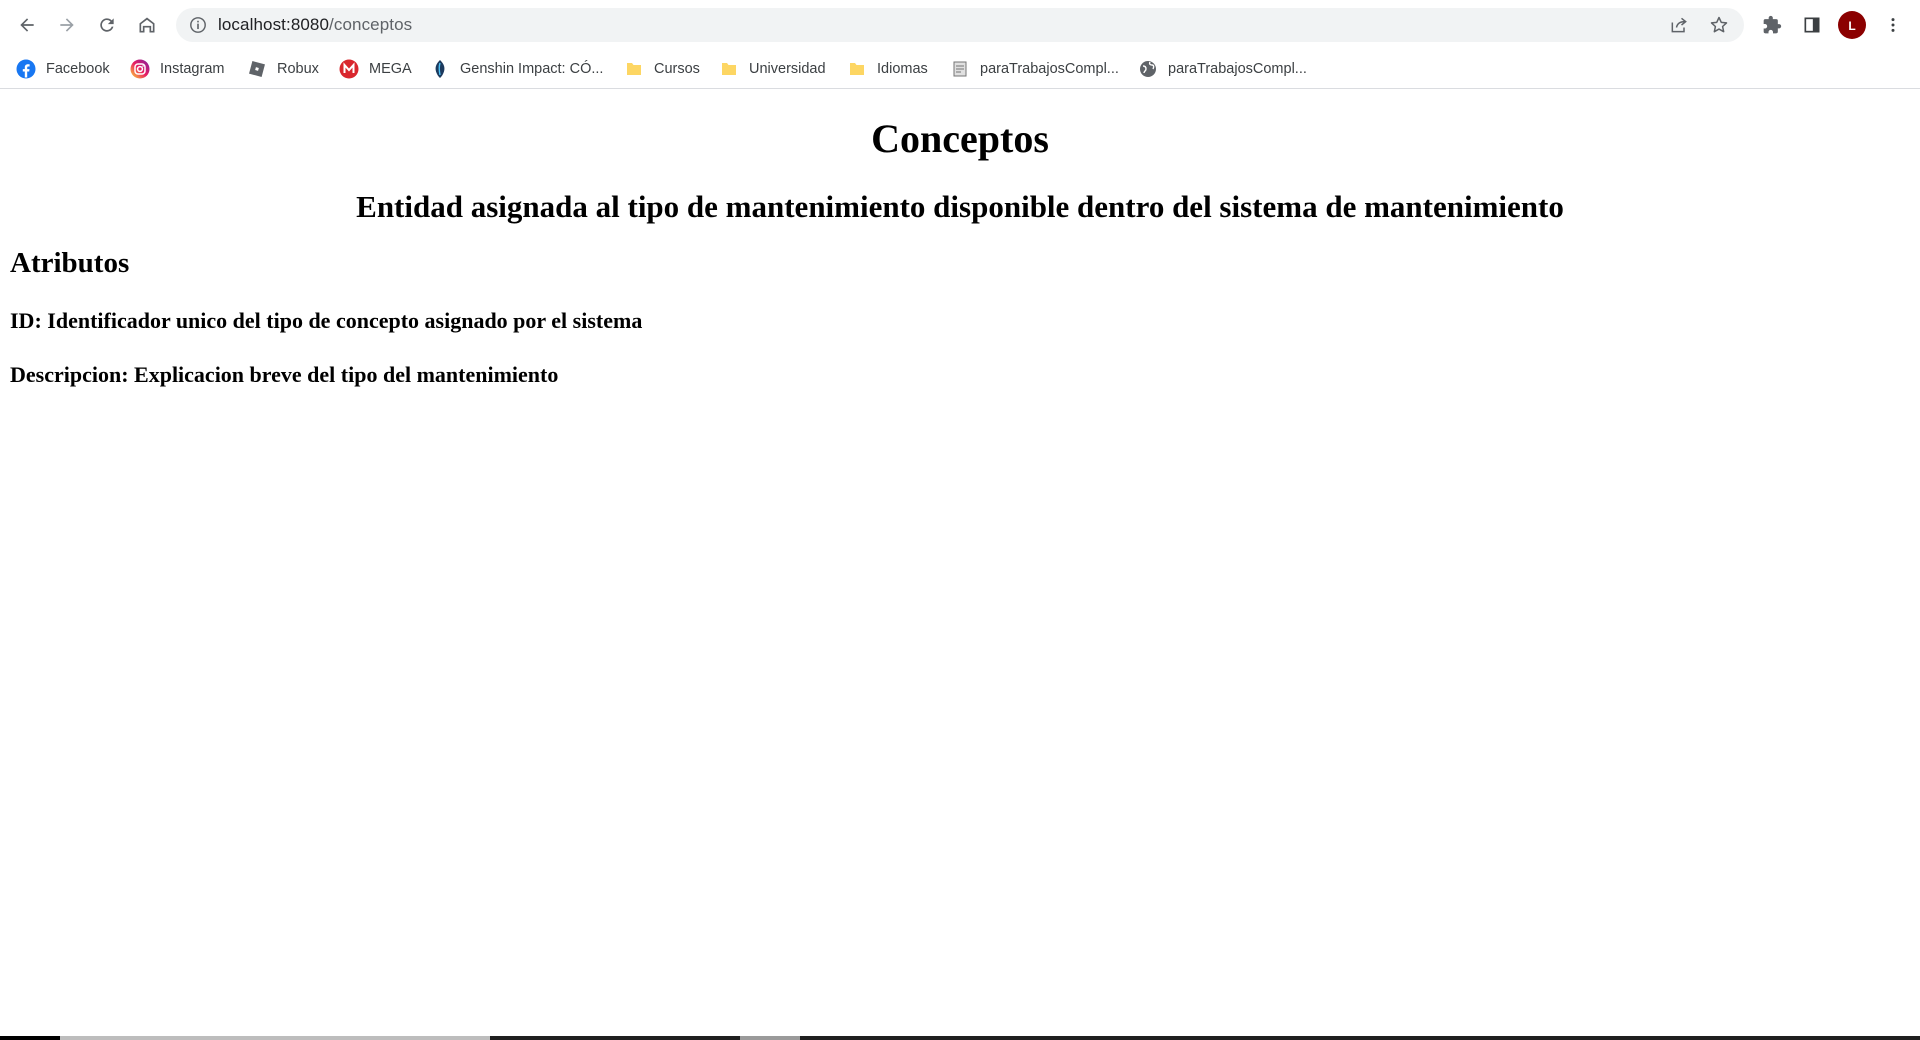  I want to click on avatar-initial: L, so click(1851, 26).